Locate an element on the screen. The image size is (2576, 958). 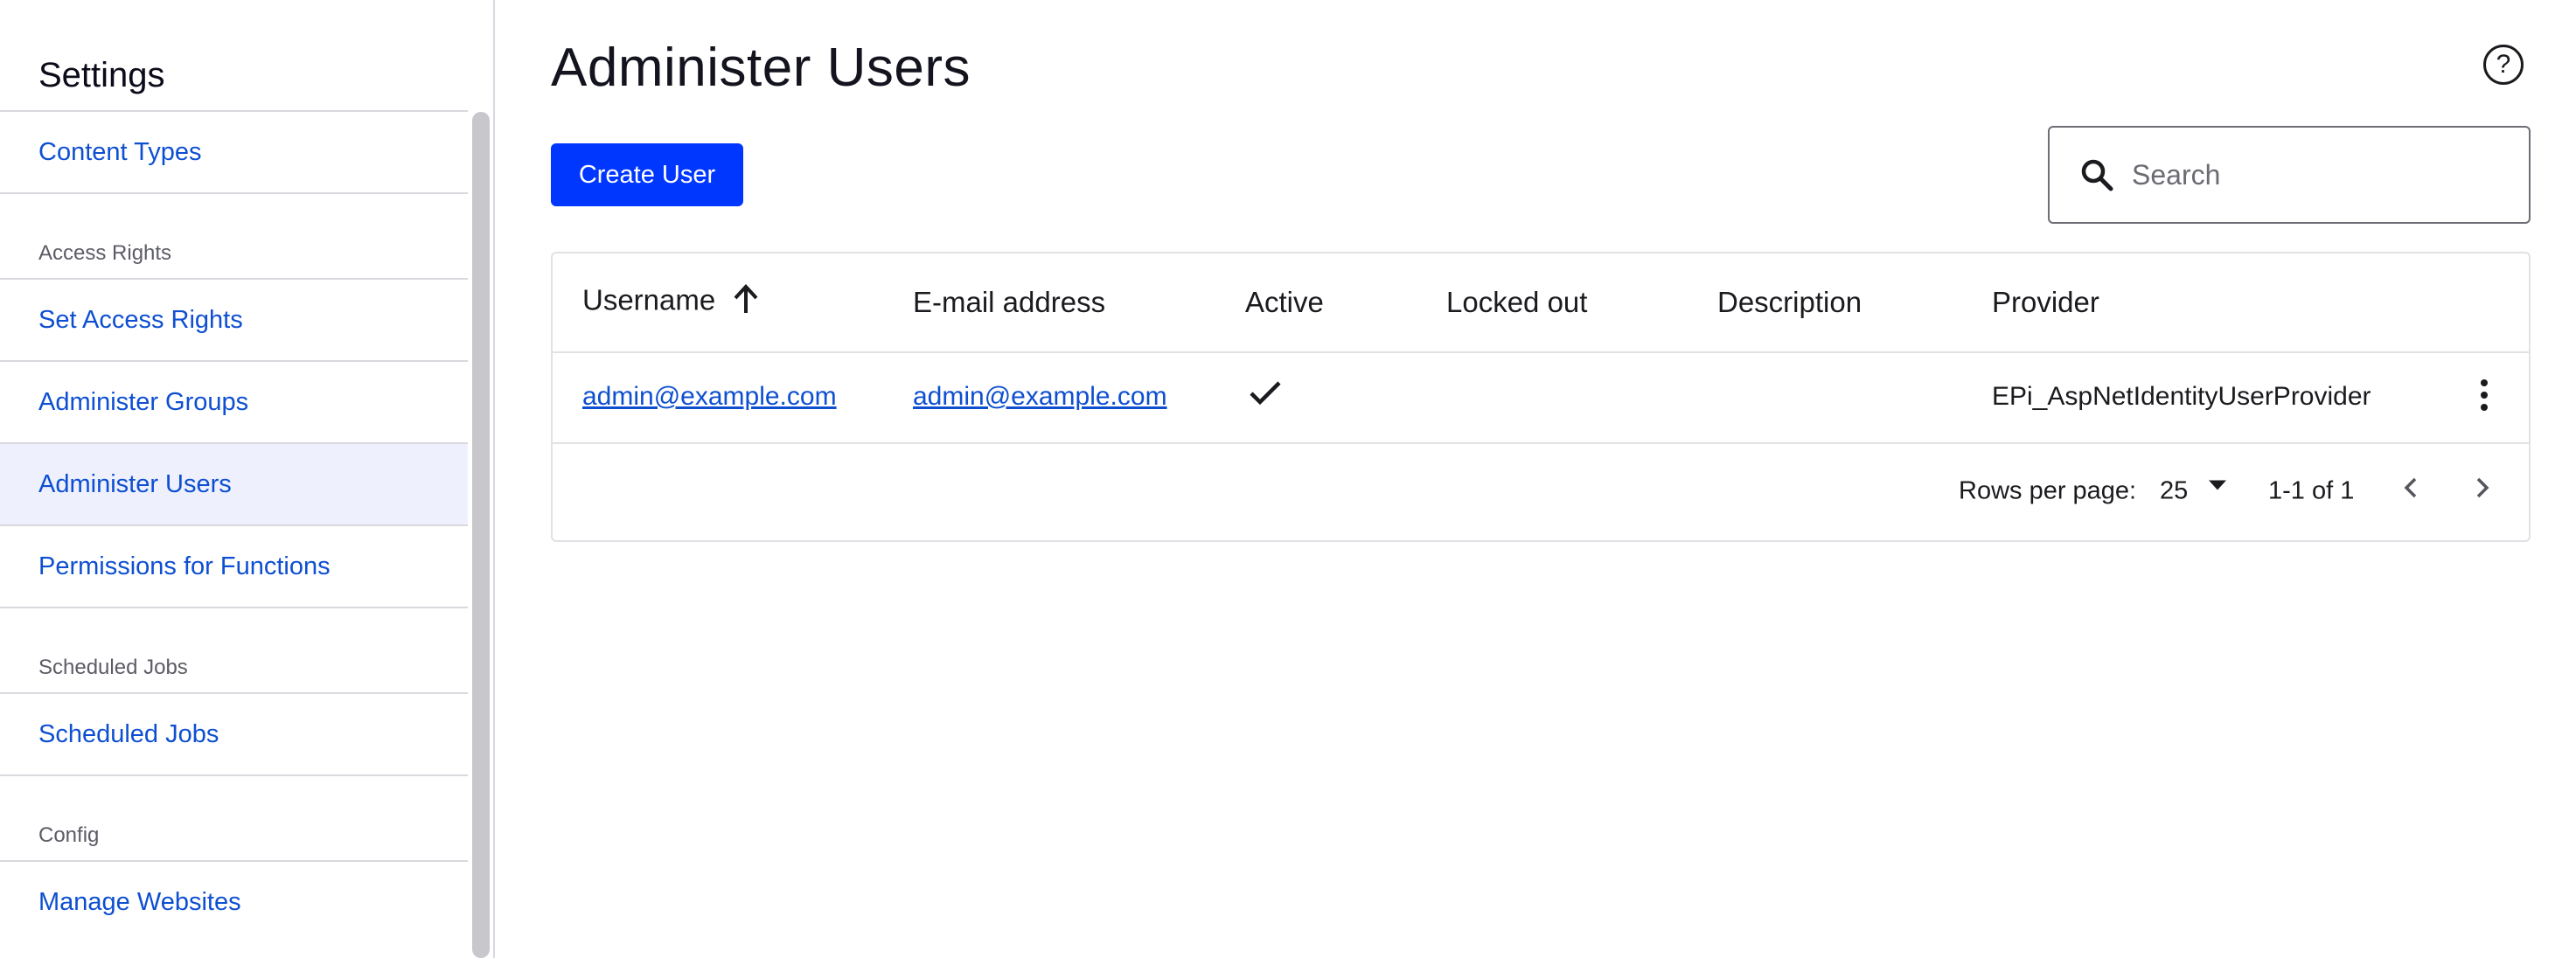
table-pagination: Rows per page: 25 1-1 of 1 is located at coordinates (1541, 491).